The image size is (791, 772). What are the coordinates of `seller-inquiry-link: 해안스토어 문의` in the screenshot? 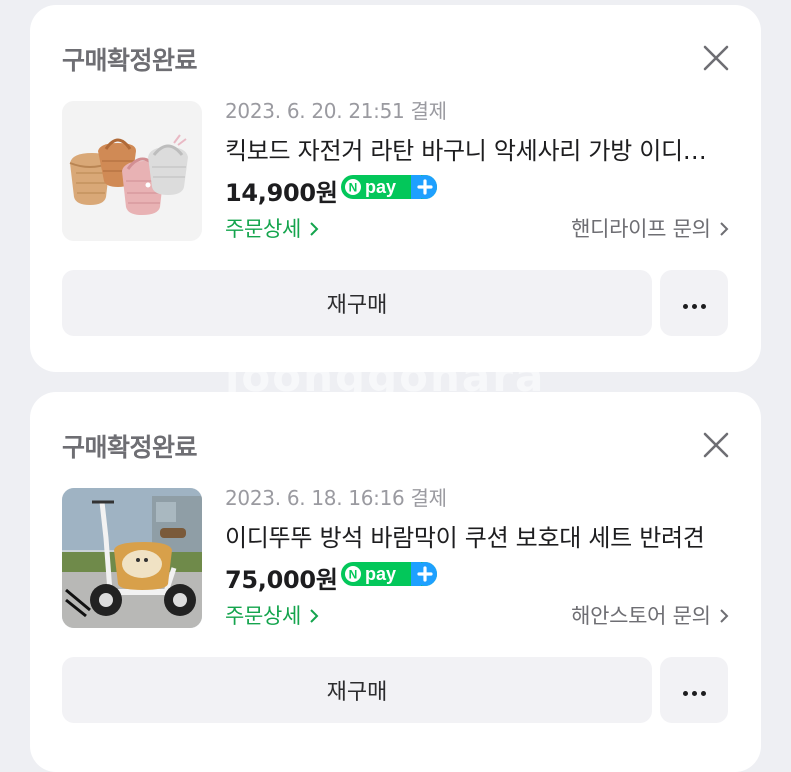 It's located at (650, 615).